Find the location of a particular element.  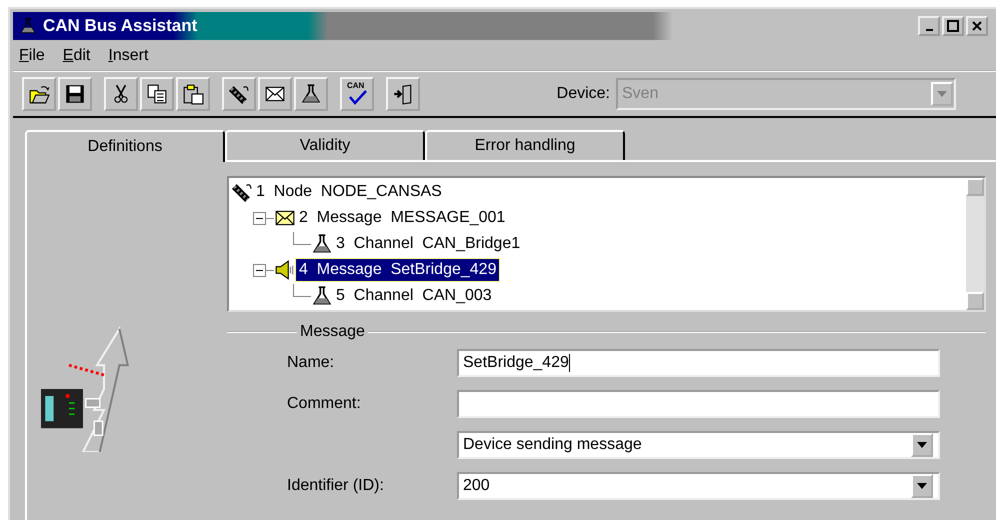

tab: Error handling is located at coordinates (525, 145).